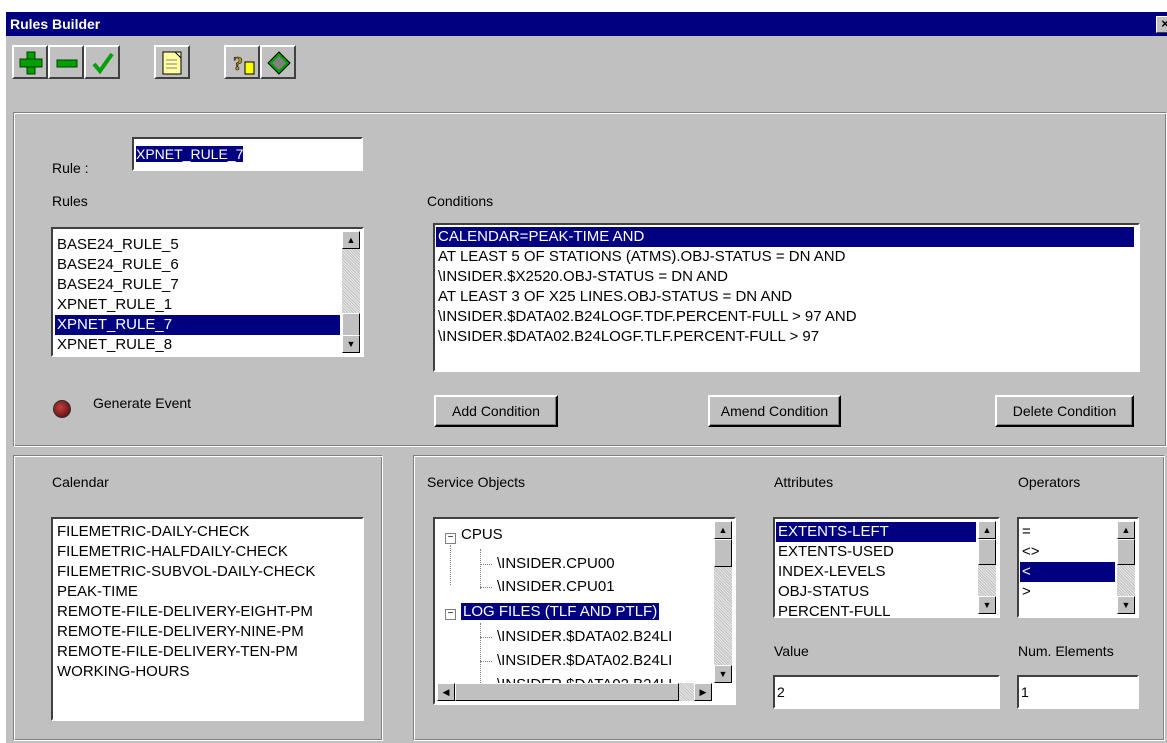 The width and height of the screenshot is (1167, 743). Describe the element at coordinates (247, 154) in the screenshot. I see `rule-name-field: XPNET_RULE_7` at that location.